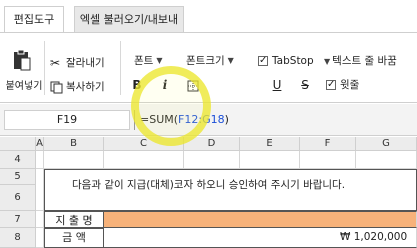 Image resolution: width=417 pixels, height=248 pixels. I want to click on cut-button: ✂ 잘라내기, so click(77, 63).